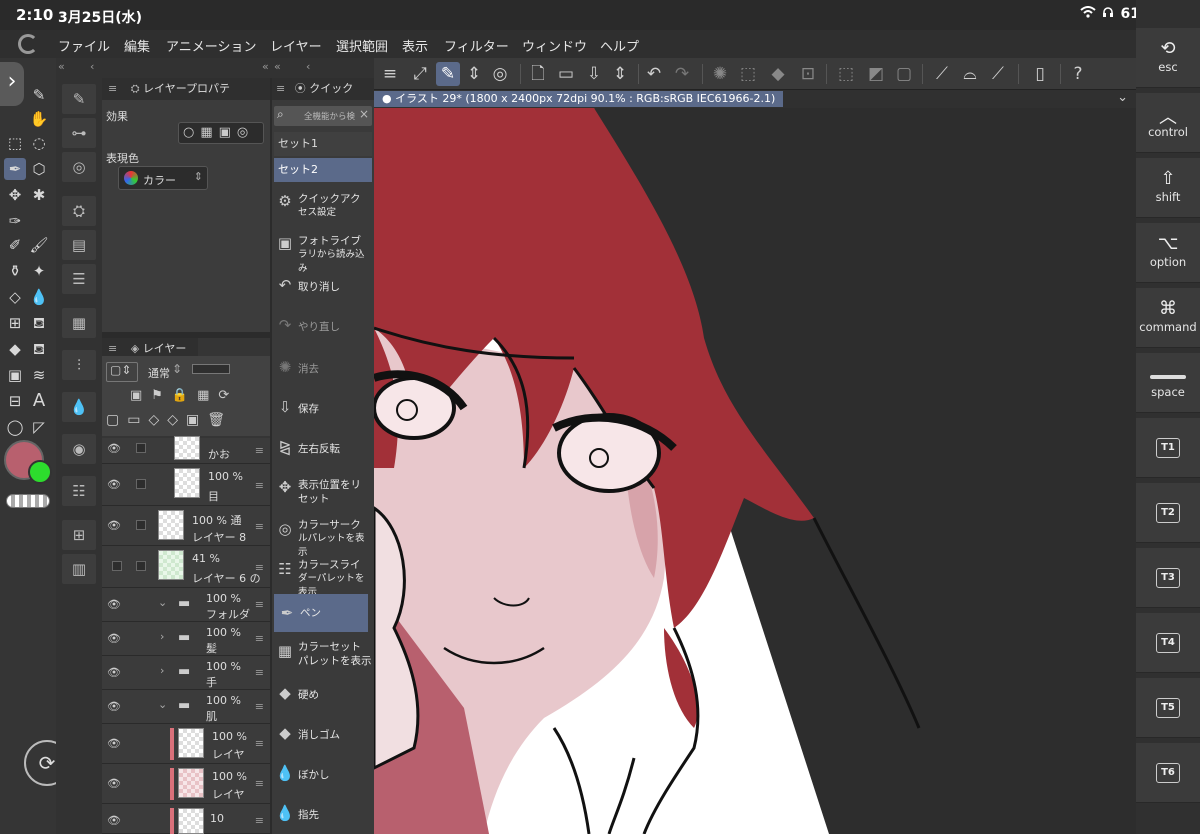  I want to click on collapse-icon-2: ‹, so click(308, 66).